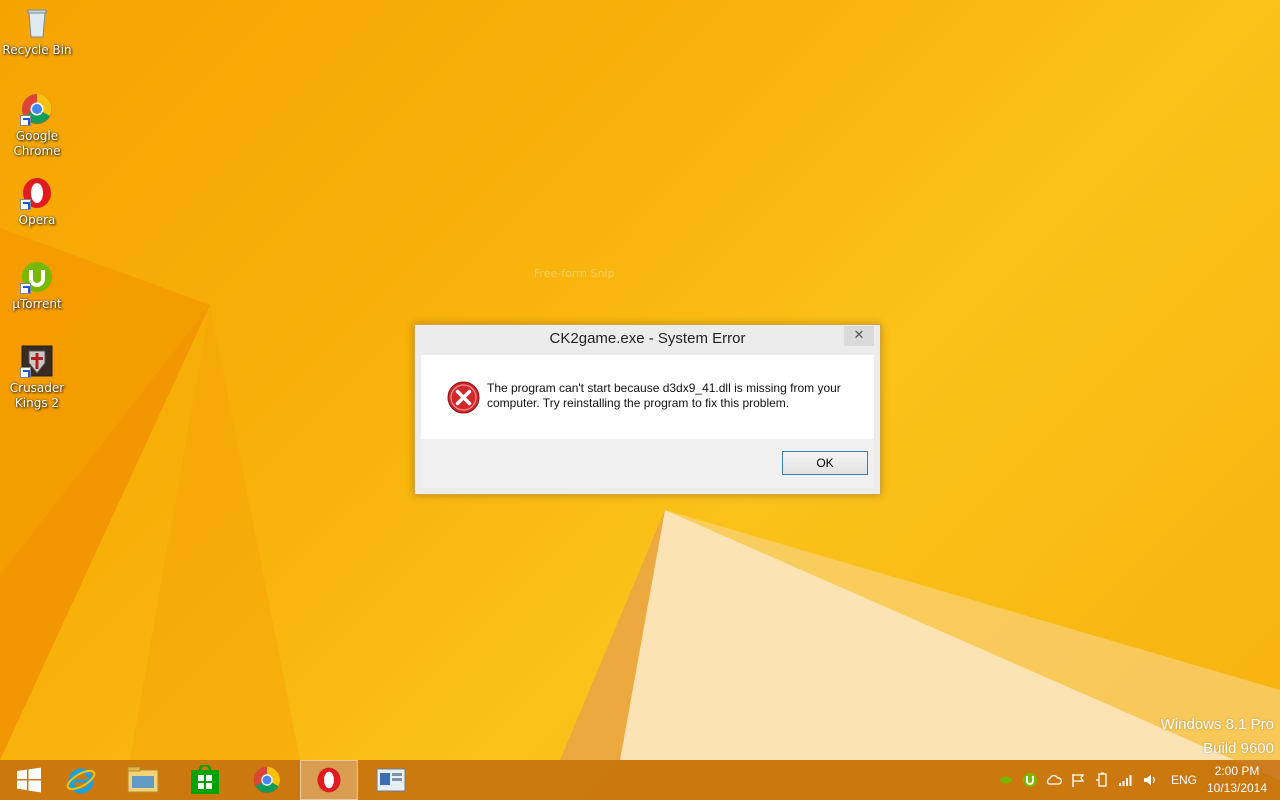 This screenshot has height=800, width=1280. What do you see at coordinates (1126, 780) in the screenshot?
I see `wifi-signal-icon` at bounding box center [1126, 780].